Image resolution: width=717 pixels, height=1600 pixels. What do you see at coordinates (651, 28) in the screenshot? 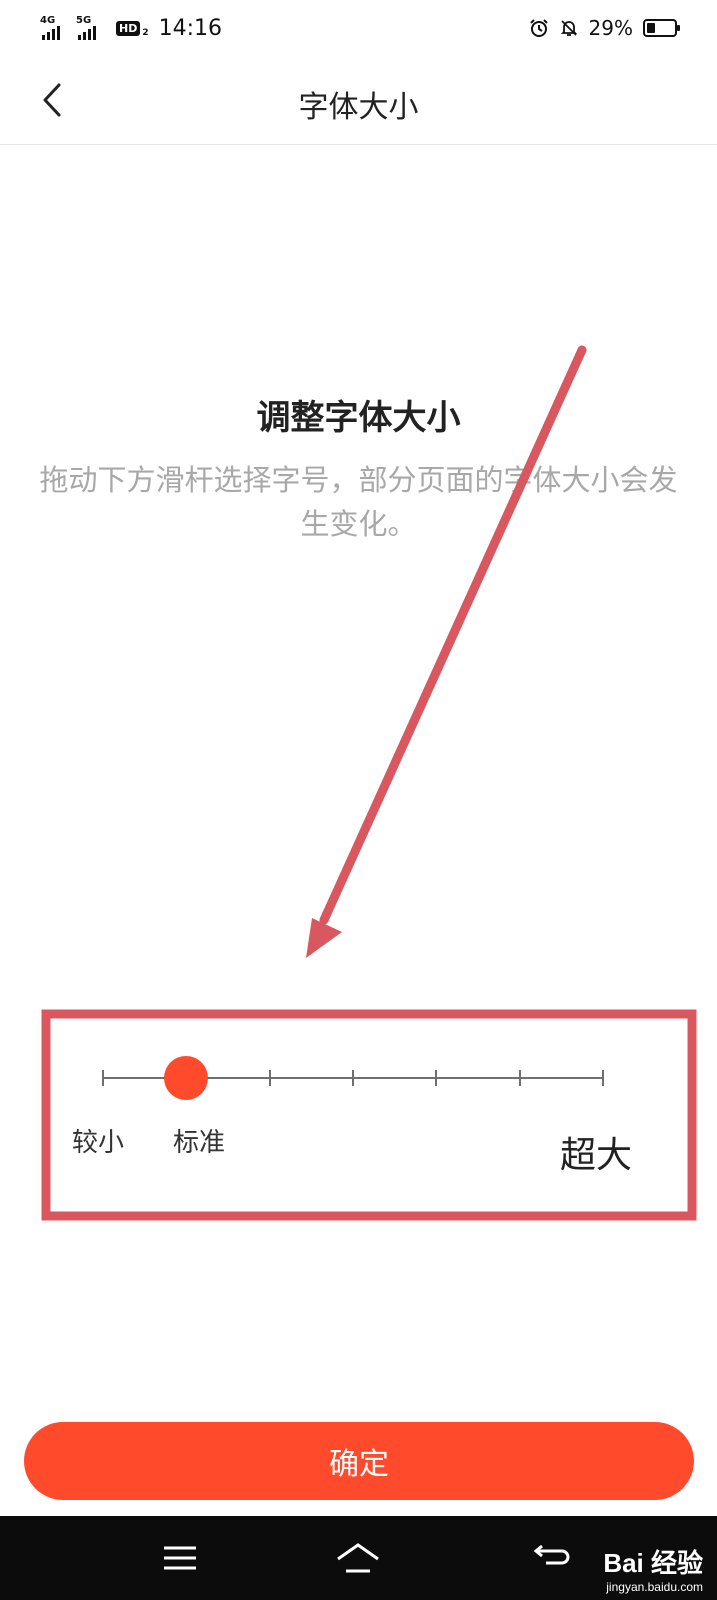
I see `battery-fill` at bounding box center [651, 28].